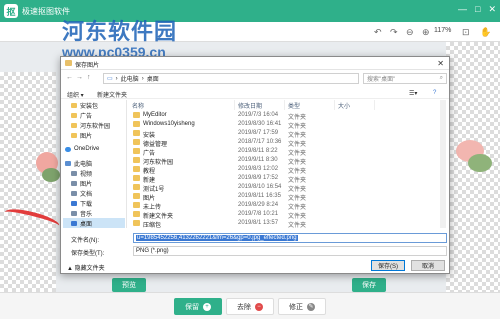 This screenshot has width=500, height=319. What do you see at coordinates (288, 188) in the screenshot?
I see `file-row: 测试1号 2019/8/10 16:54 文件夹` at bounding box center [288, 188].